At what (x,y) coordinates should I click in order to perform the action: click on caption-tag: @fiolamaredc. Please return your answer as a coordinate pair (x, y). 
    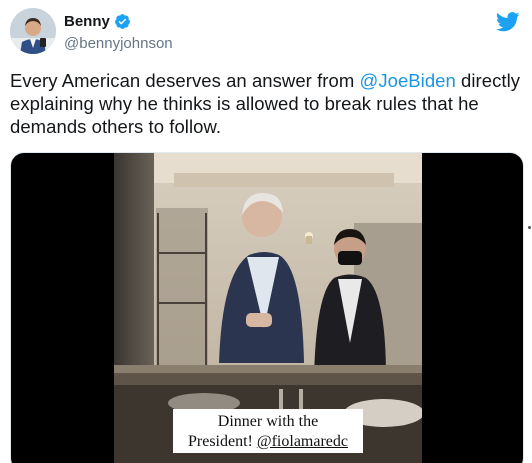
    Looking at the image, I should click on (302, 441).